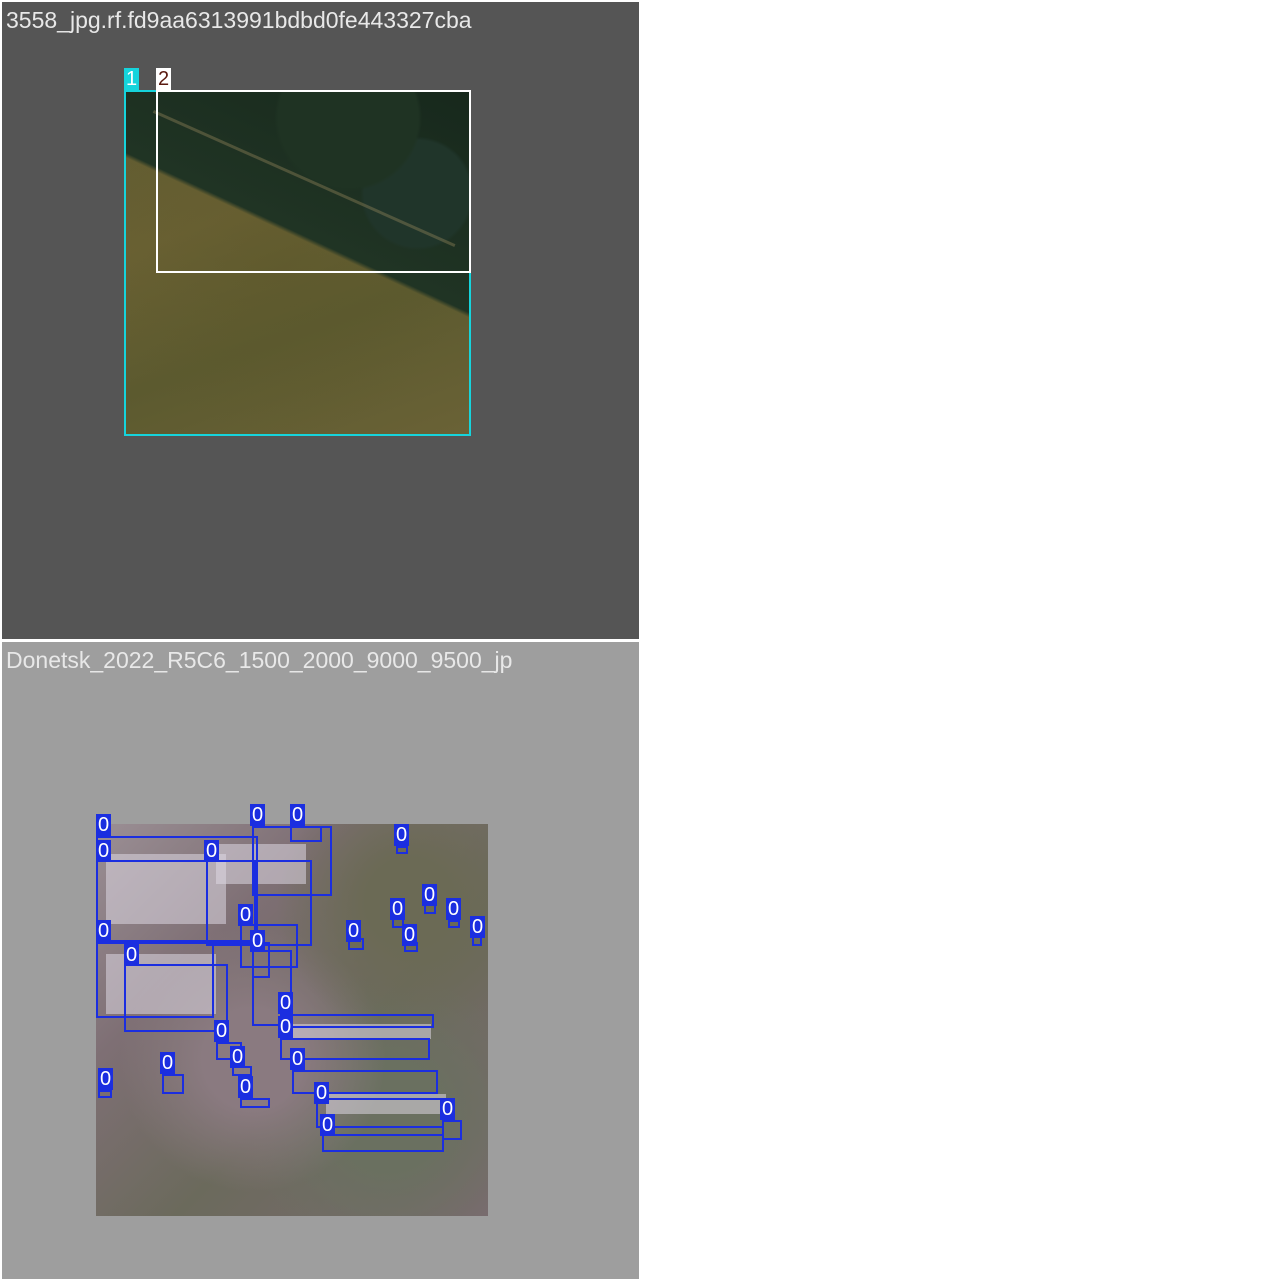 Image resolution: width=1280 pixels, height=1280 pixels. Describe the element at coordinates (132, 79) in the screenshot. I see `box-label: 1` at that location.